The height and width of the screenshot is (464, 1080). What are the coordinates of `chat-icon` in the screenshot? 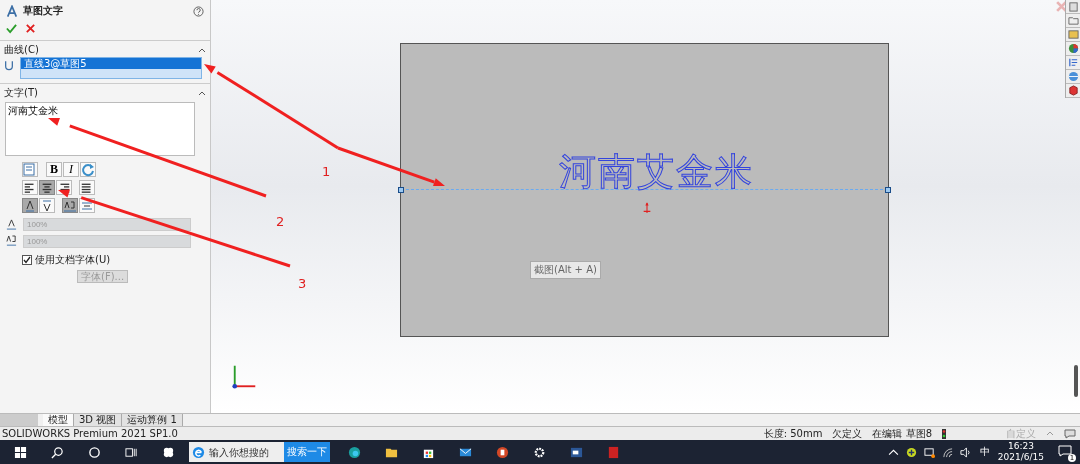 It's located at (1070, 433).